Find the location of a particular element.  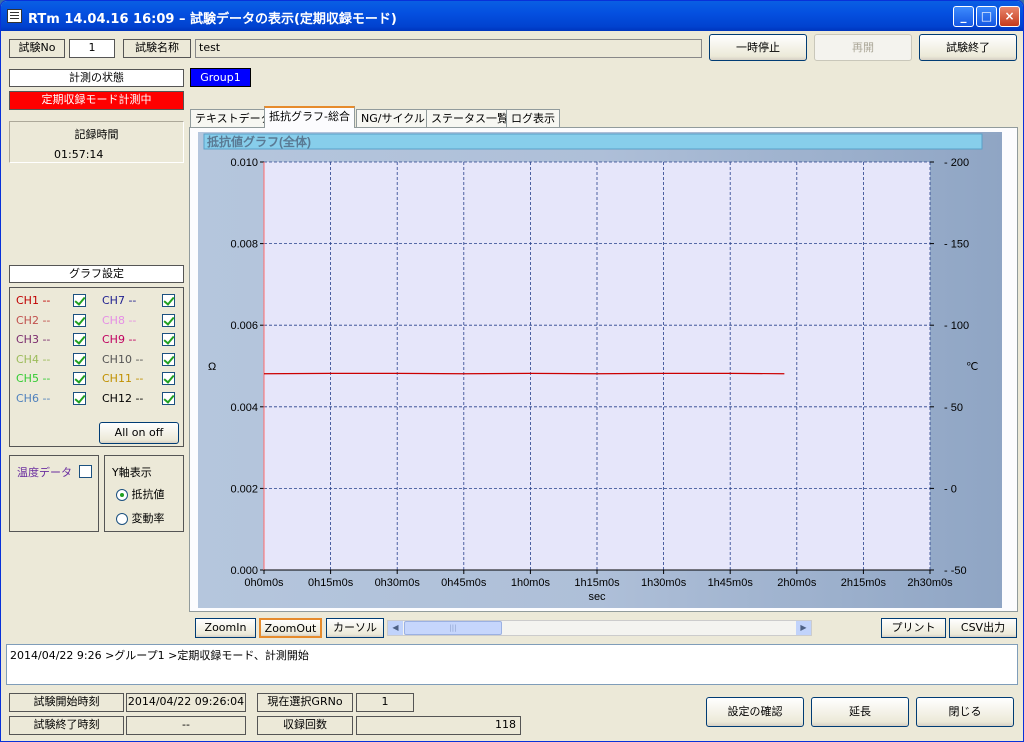

scroll-right-arrow: ▶ is located at coordinates (803, 628).